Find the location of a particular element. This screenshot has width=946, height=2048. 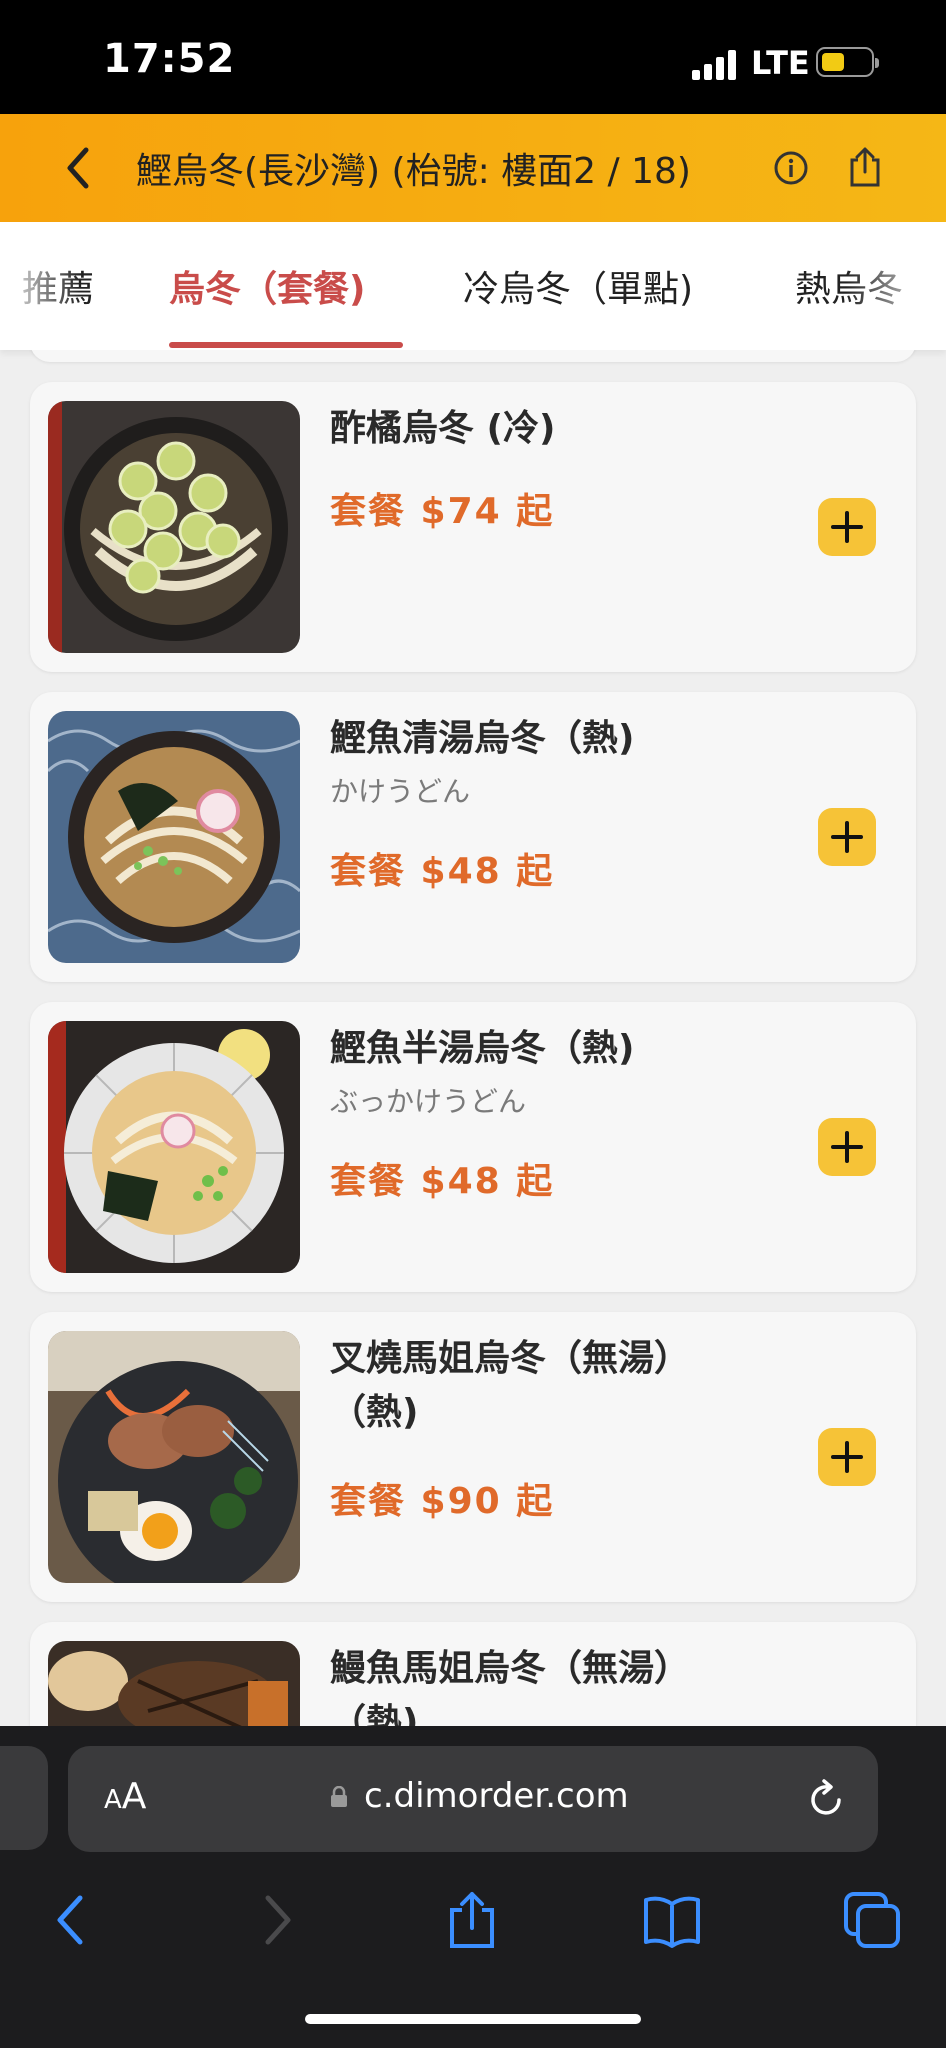

app-header: 鰹烏冬(長沙灣) (枱號: 樓面2 / 18) is located at coordinates (473, 168).